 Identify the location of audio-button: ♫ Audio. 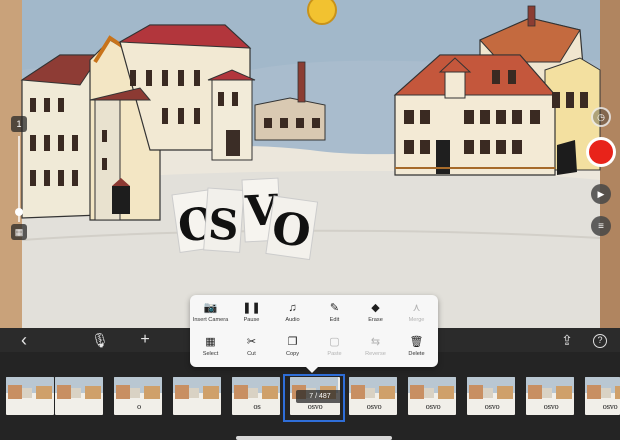
(292, 316).